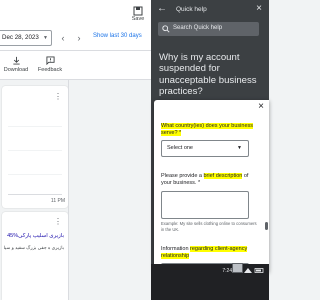 The width and height of the screenshot is (320, 300). Describe the element at coordinates (237, 268) in the screenshot. I see `floating-button` at that location.